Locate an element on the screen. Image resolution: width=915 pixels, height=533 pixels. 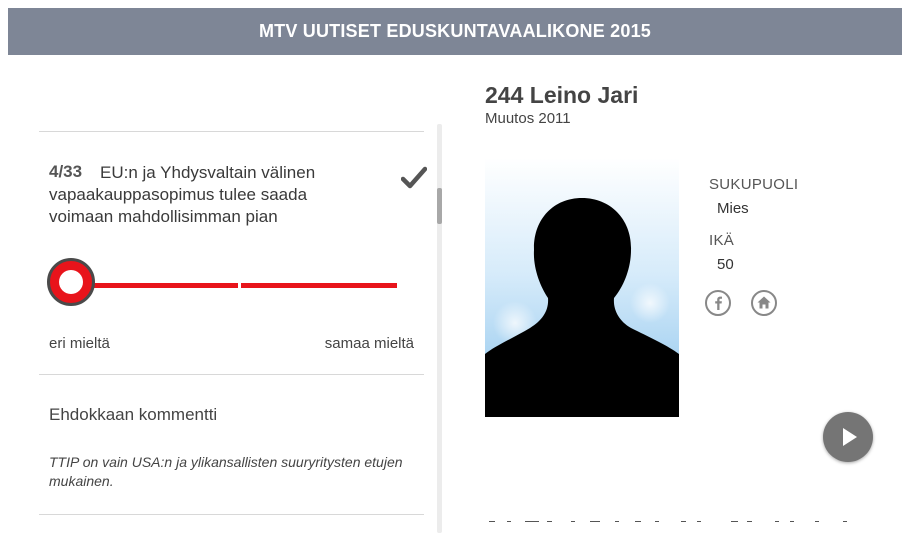
candidate-name: 244 Leino Jari is located at coordinates (562, 95).